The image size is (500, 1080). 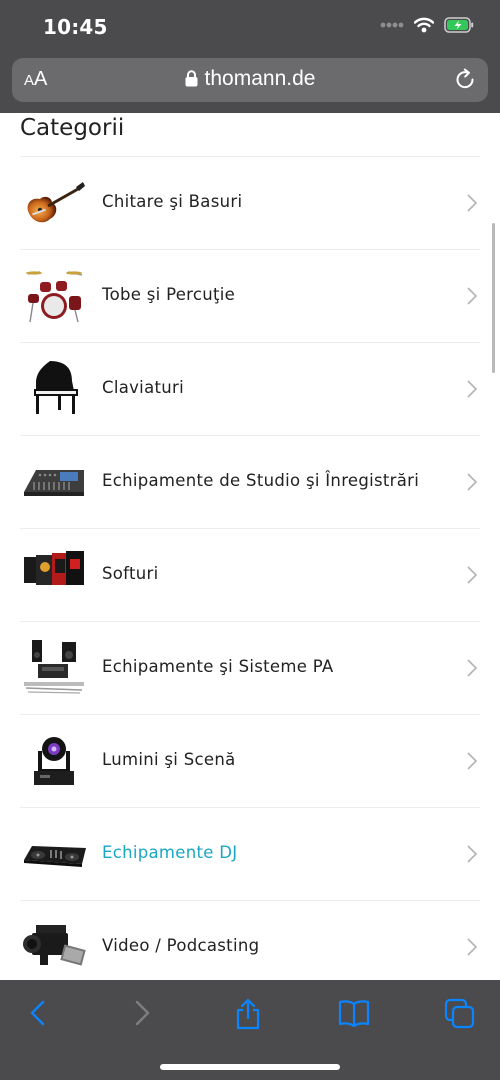 What do you see at coordinates (130, 573) in the screenshot?
I see `category-label: Softuri` at bounding box center [130, 573].